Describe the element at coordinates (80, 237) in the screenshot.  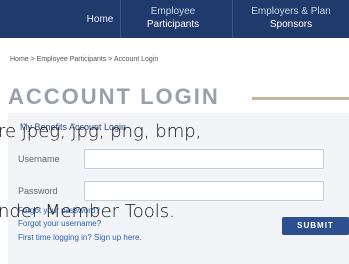
I see `signup-link: First time logging in? Sign up here.` at that location.